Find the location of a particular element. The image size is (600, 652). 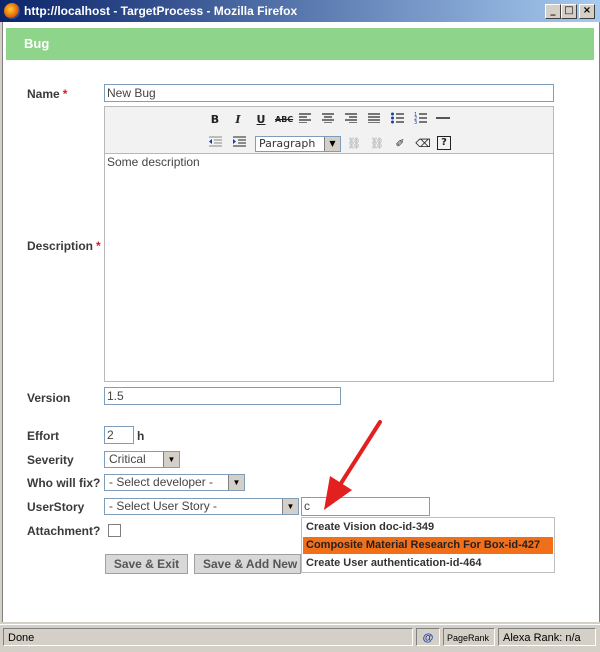

save-exit-button: Save & Exit is located at coordinates (146, 564).